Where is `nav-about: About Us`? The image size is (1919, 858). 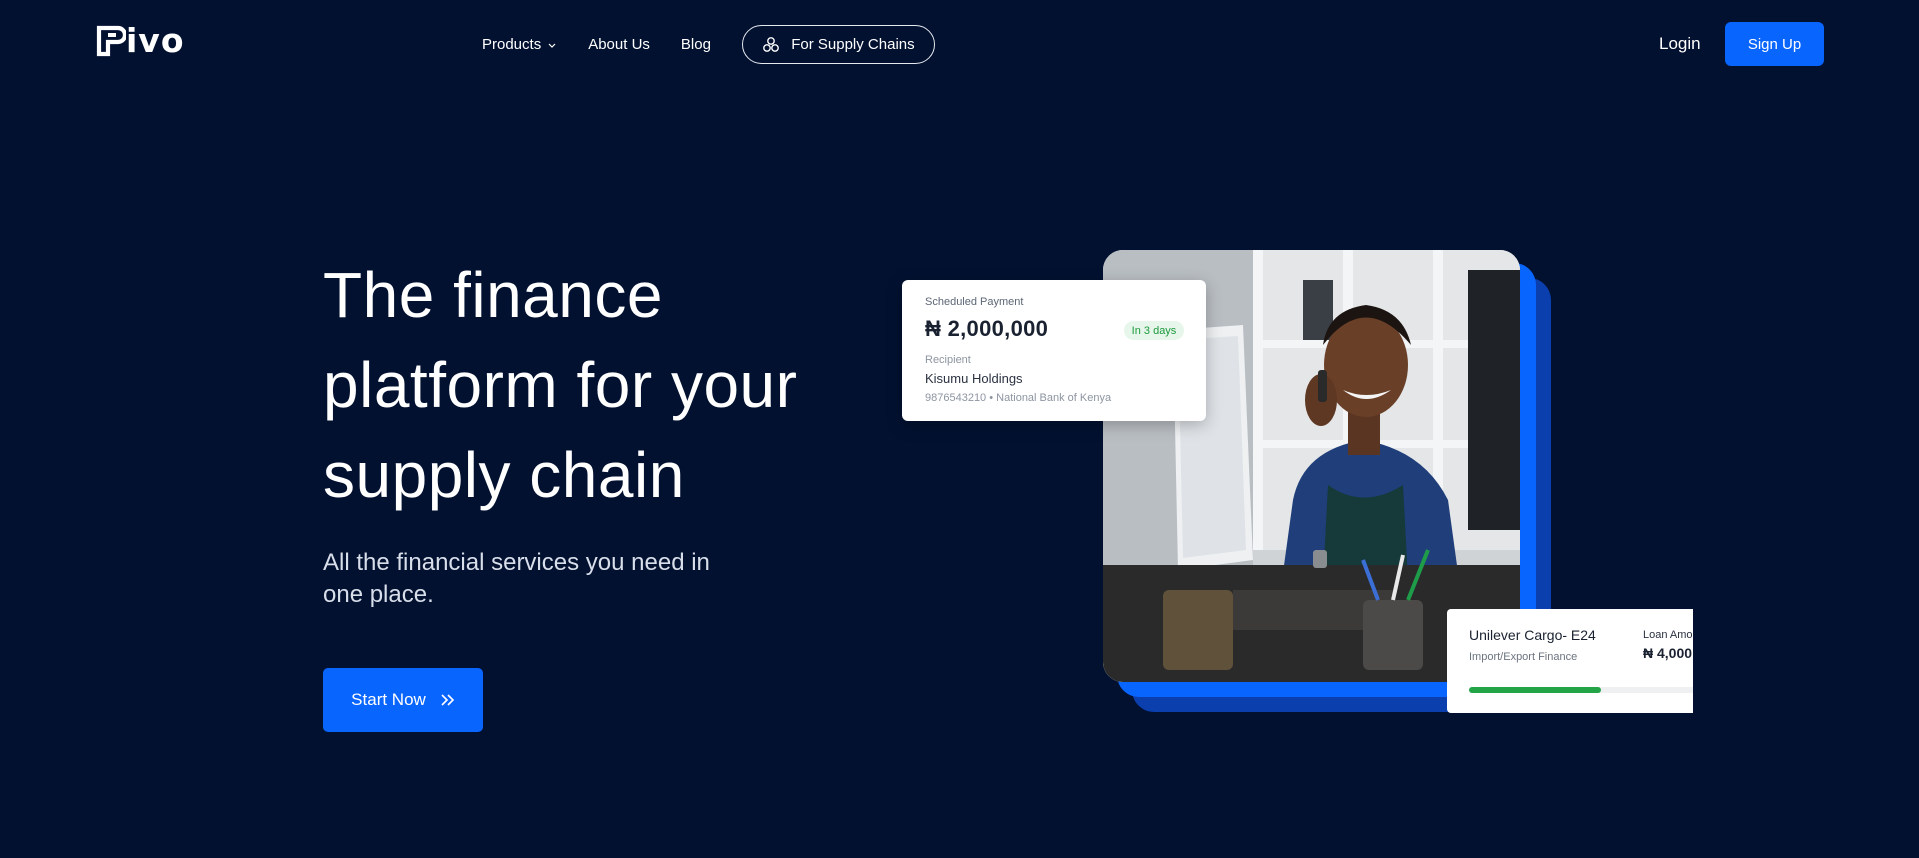
nav-about: About Us is located at coordinates (619, 44).